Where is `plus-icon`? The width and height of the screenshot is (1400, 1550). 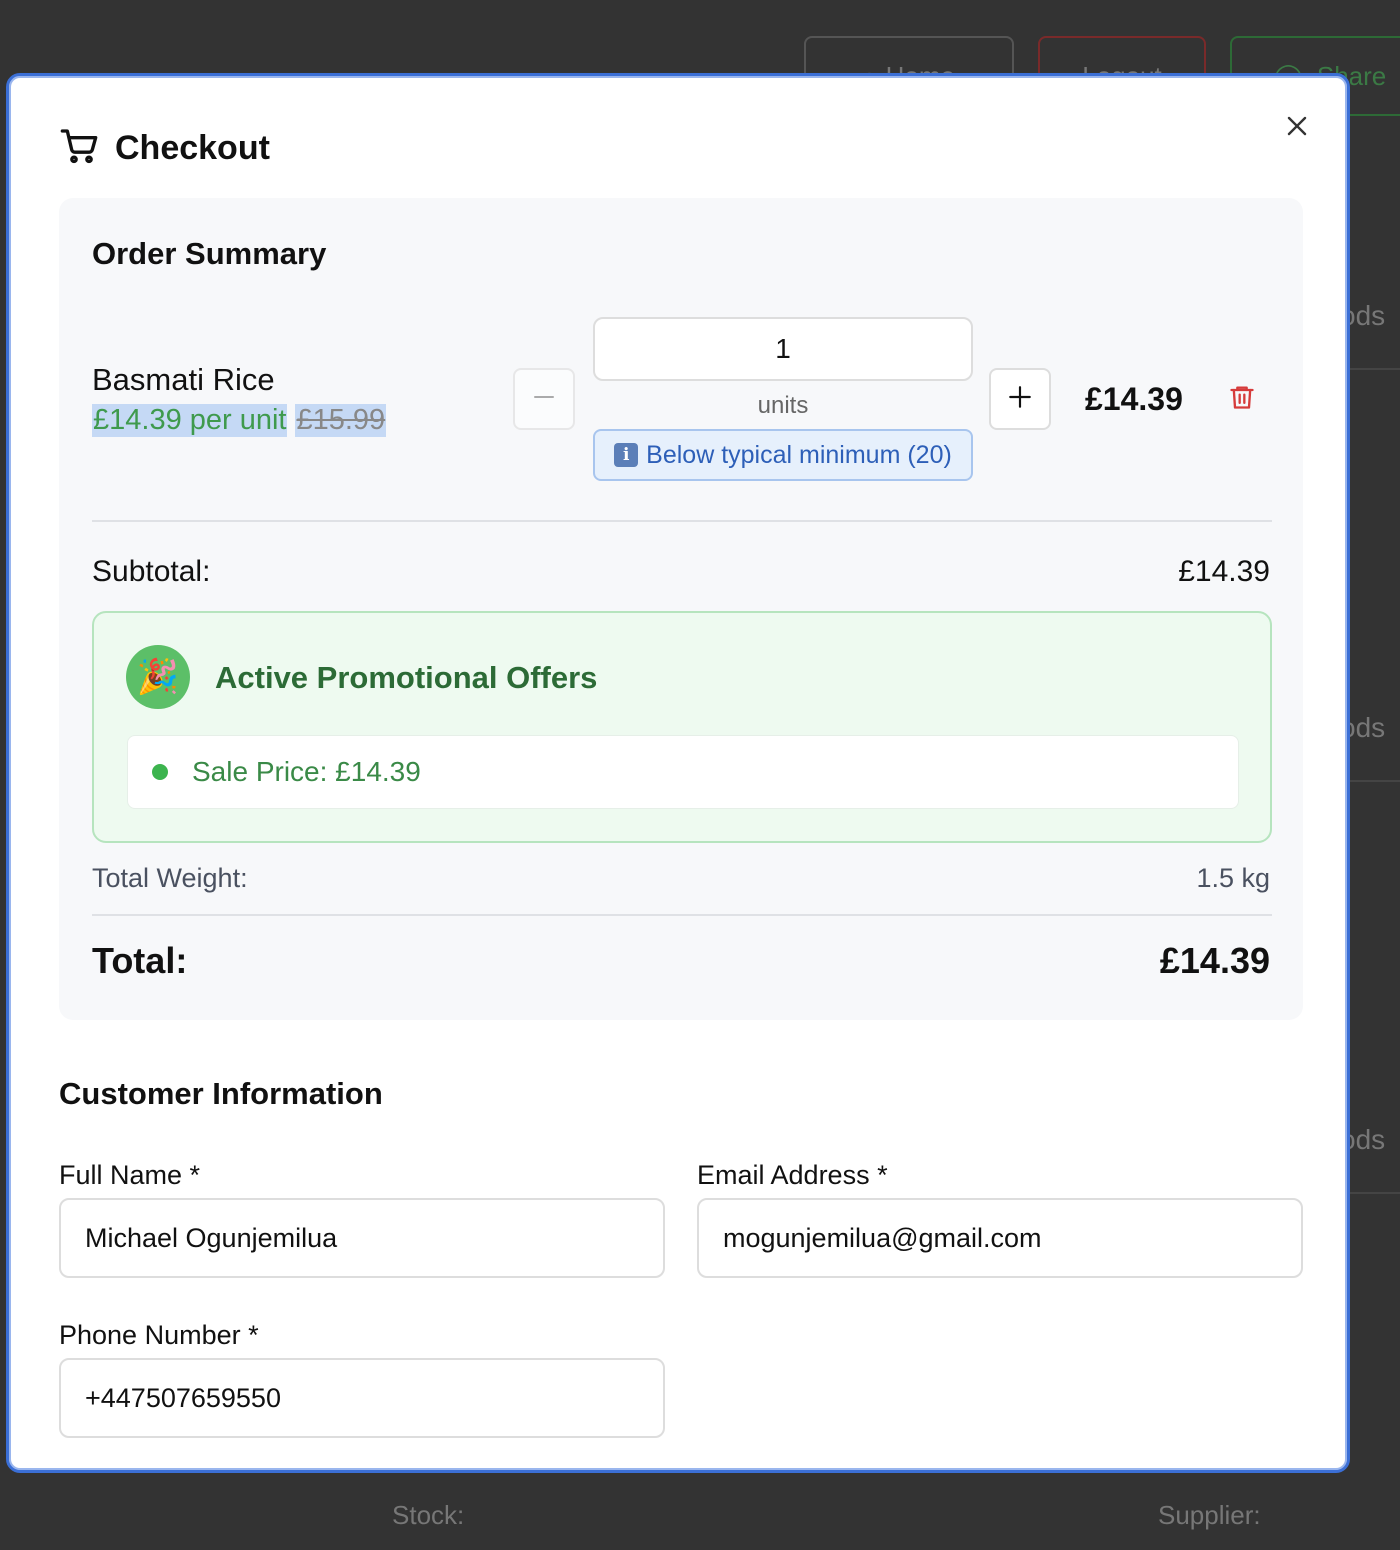 plus-icon is located at coordinates (1020, 399).